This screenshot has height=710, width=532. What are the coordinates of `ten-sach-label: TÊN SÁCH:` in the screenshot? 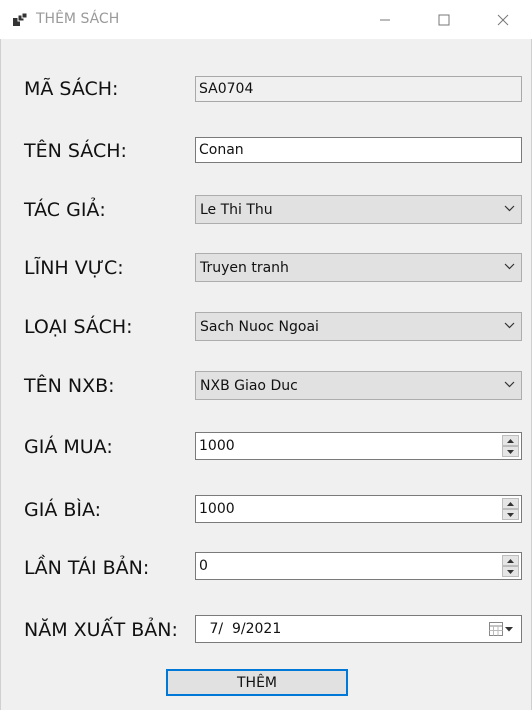 It's located at (75, 151).